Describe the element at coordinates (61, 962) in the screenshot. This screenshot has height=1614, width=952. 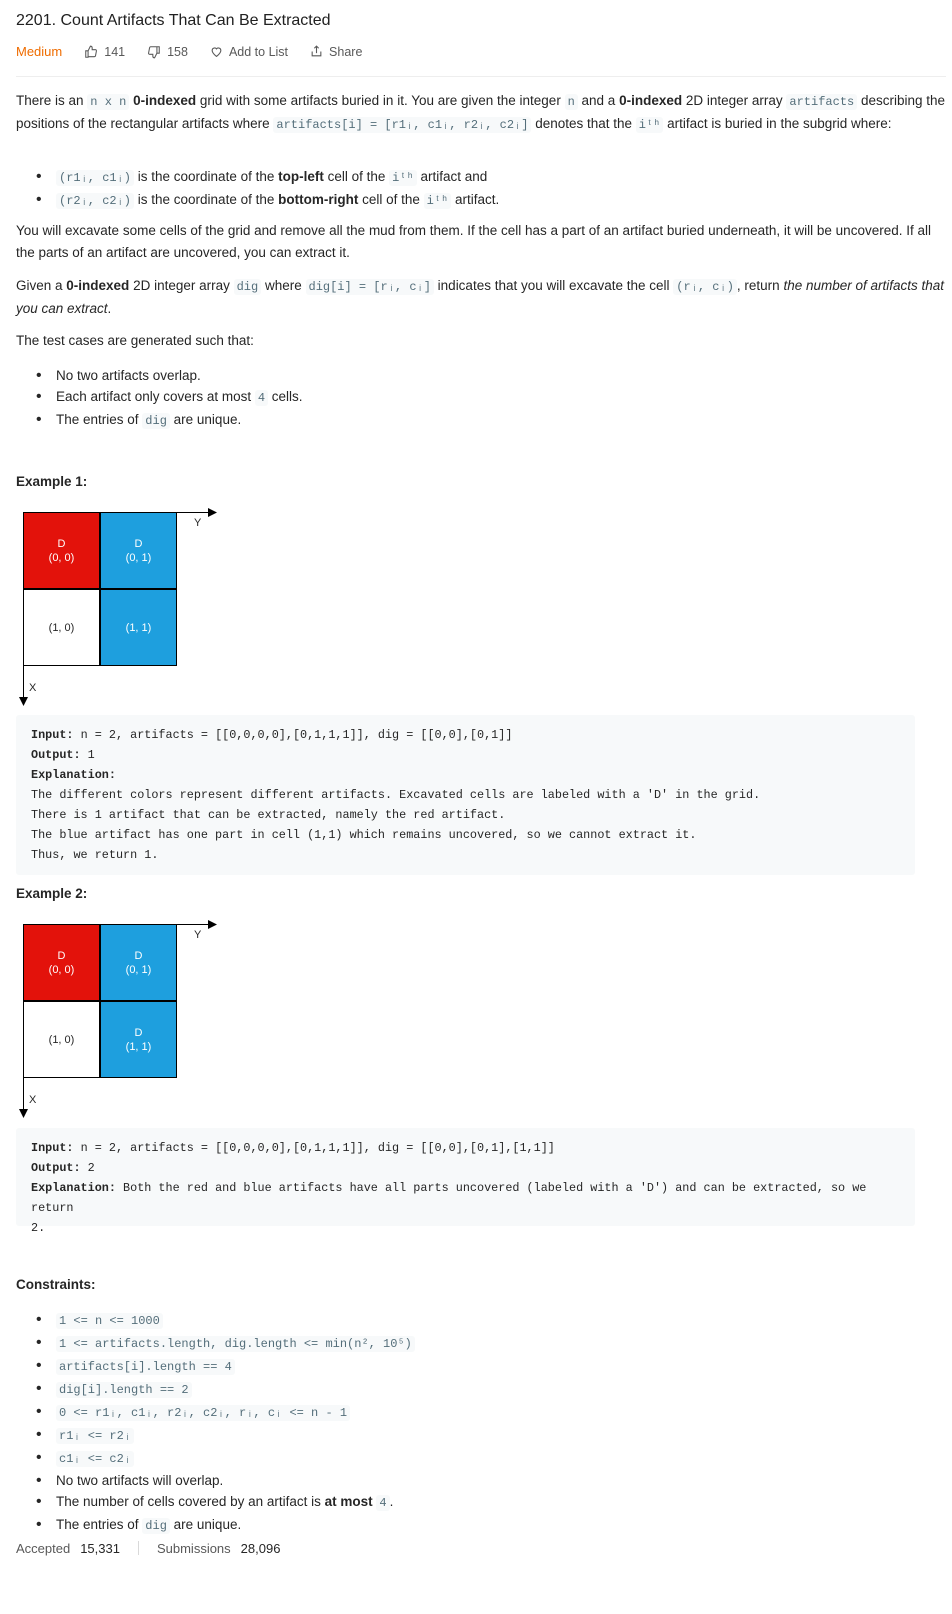
I see `grid-cell: D (0, 0)` at that location.